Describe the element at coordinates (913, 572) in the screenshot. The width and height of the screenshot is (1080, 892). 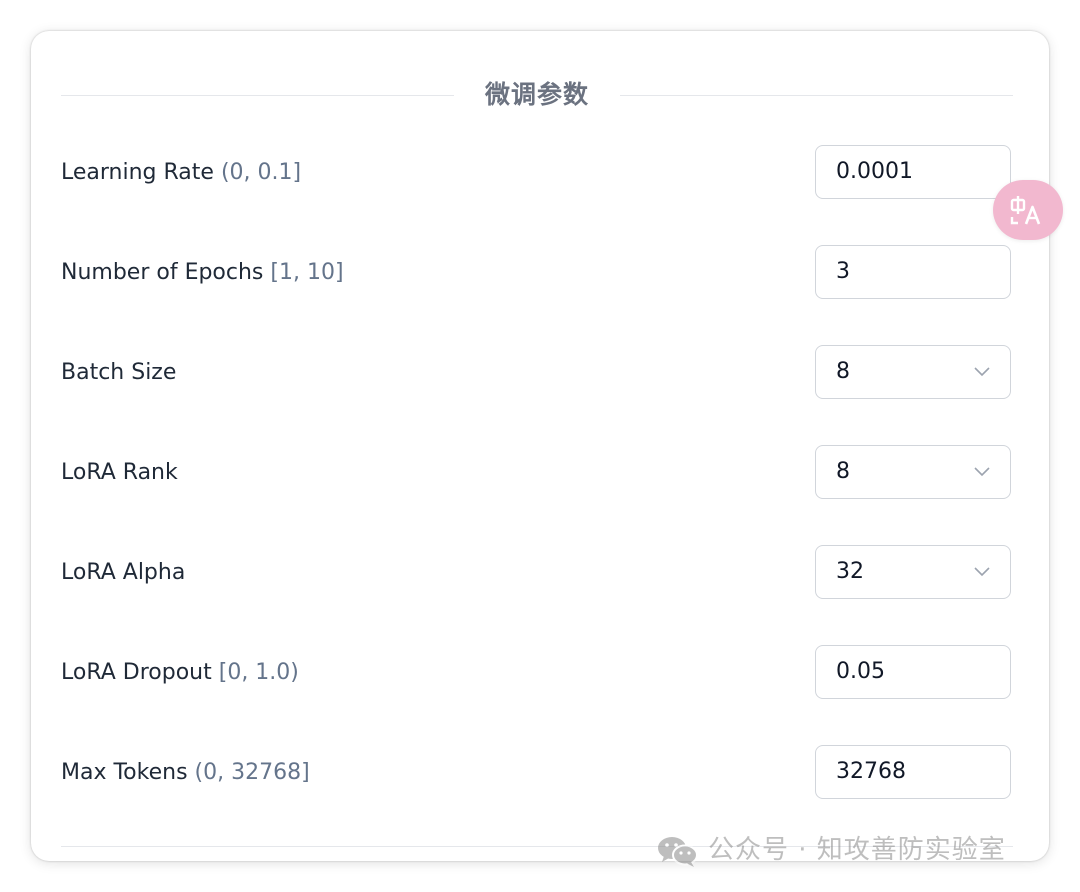
I see `lora-alpha-select: 32` at that location.